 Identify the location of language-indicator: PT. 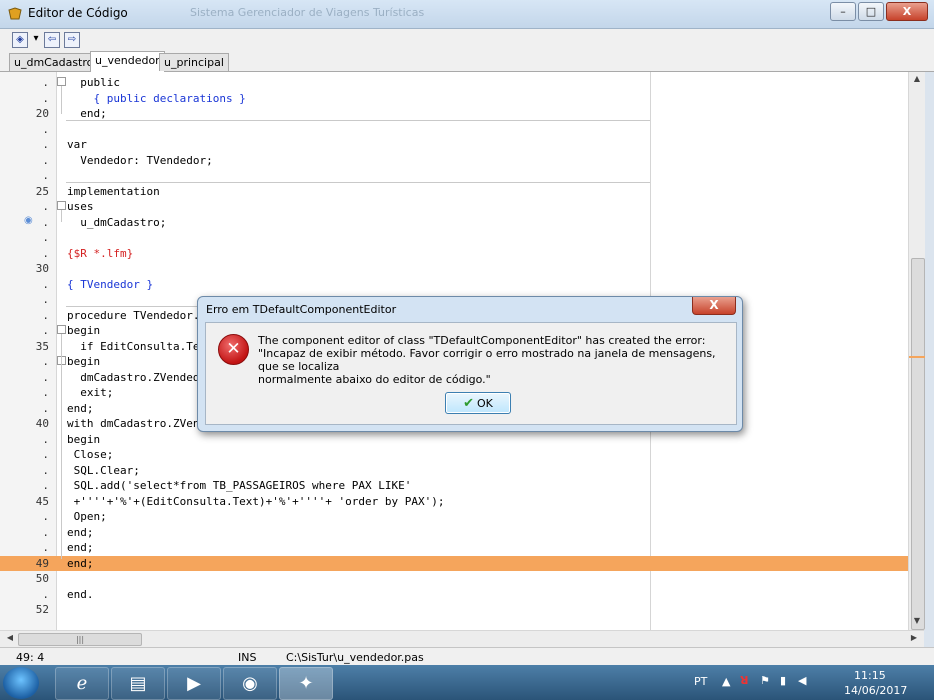
(700, 681).